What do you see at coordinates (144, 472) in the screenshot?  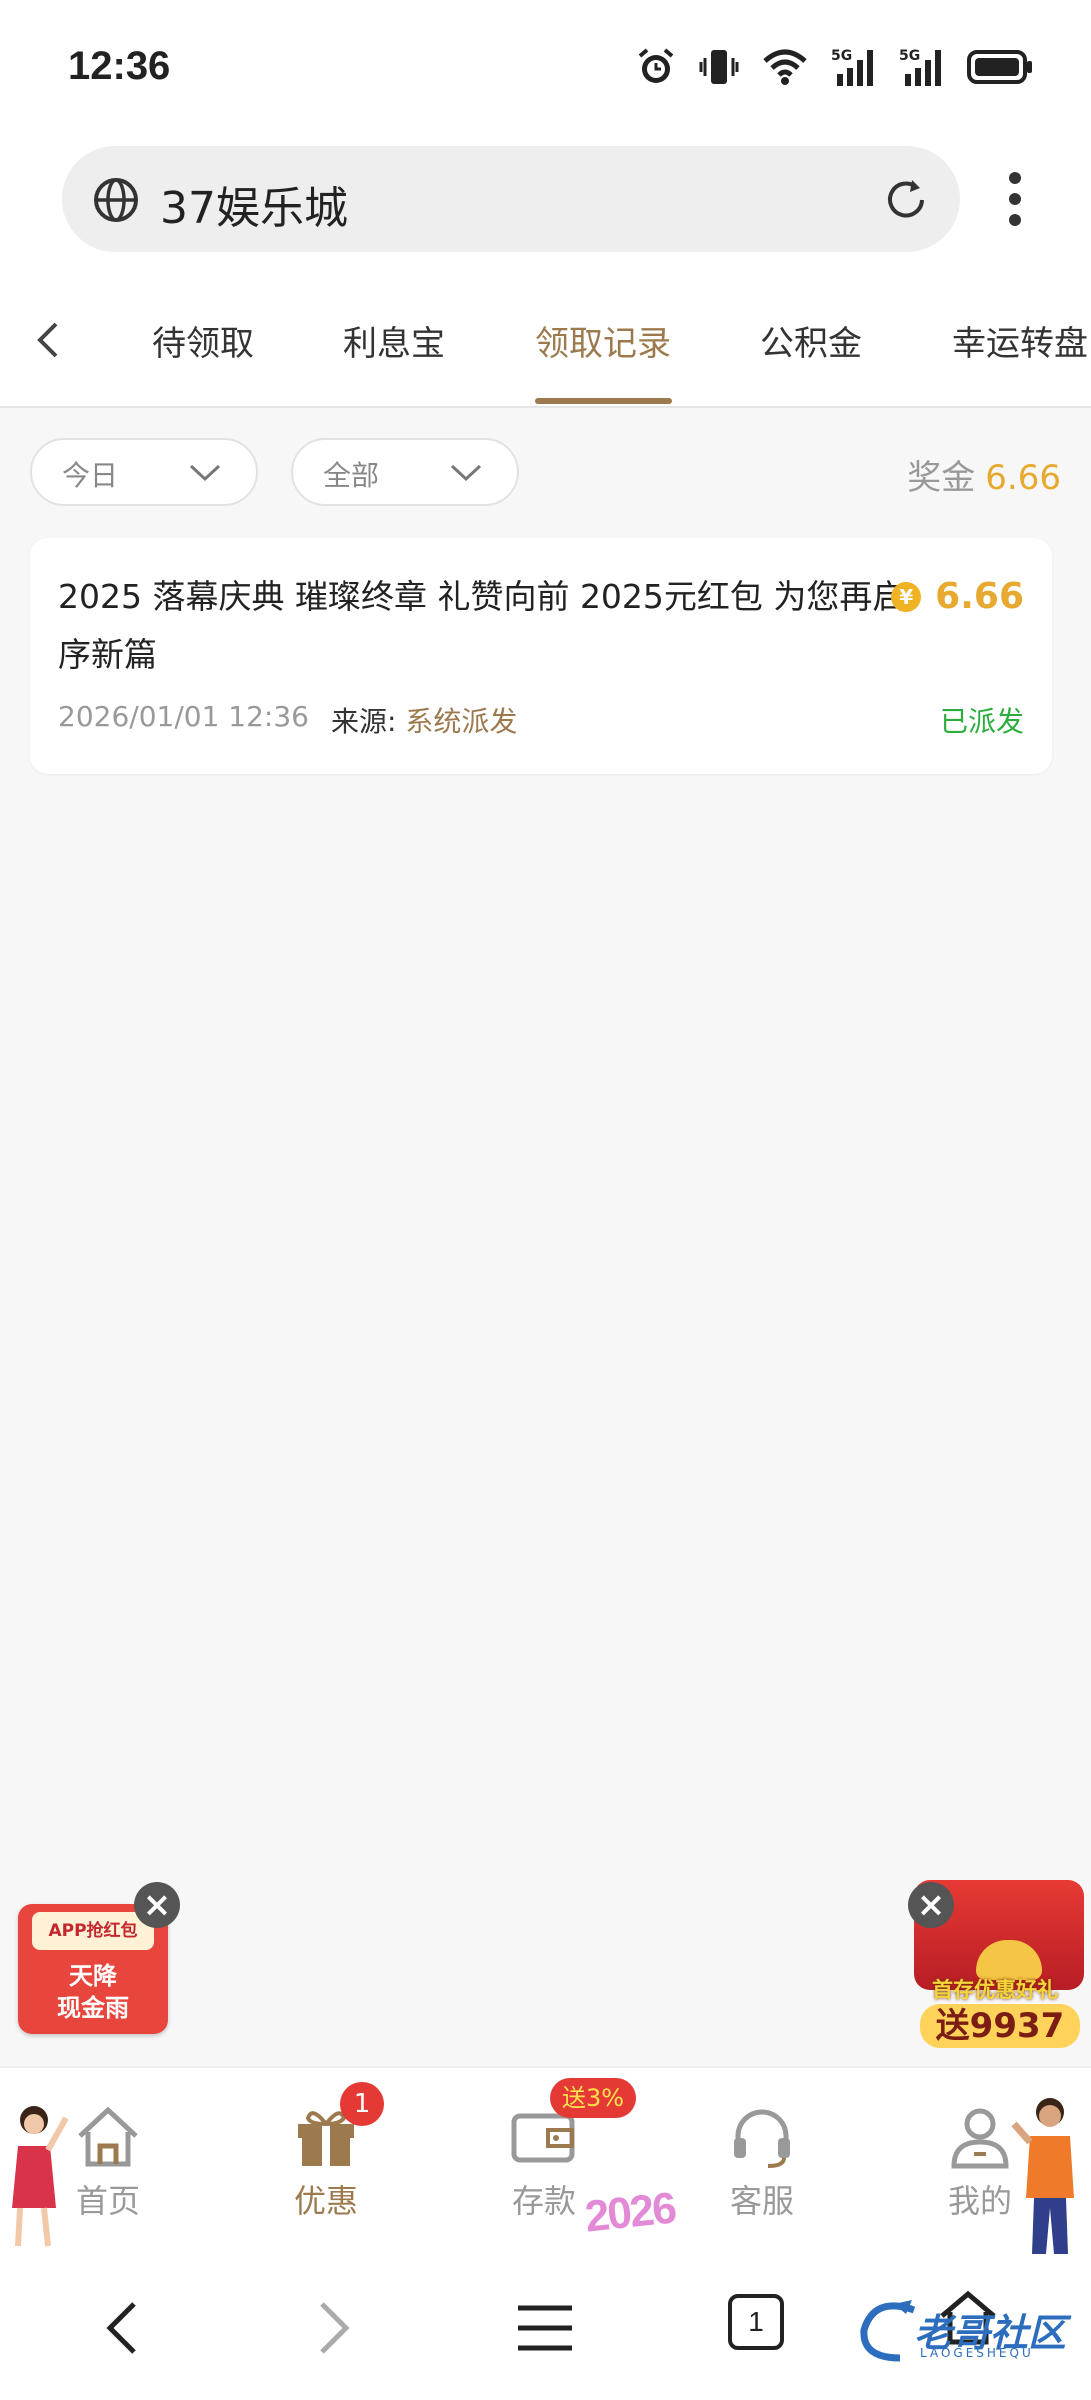 I see `date-filter-dropdown: 今日` at bounding box center [144, 472].